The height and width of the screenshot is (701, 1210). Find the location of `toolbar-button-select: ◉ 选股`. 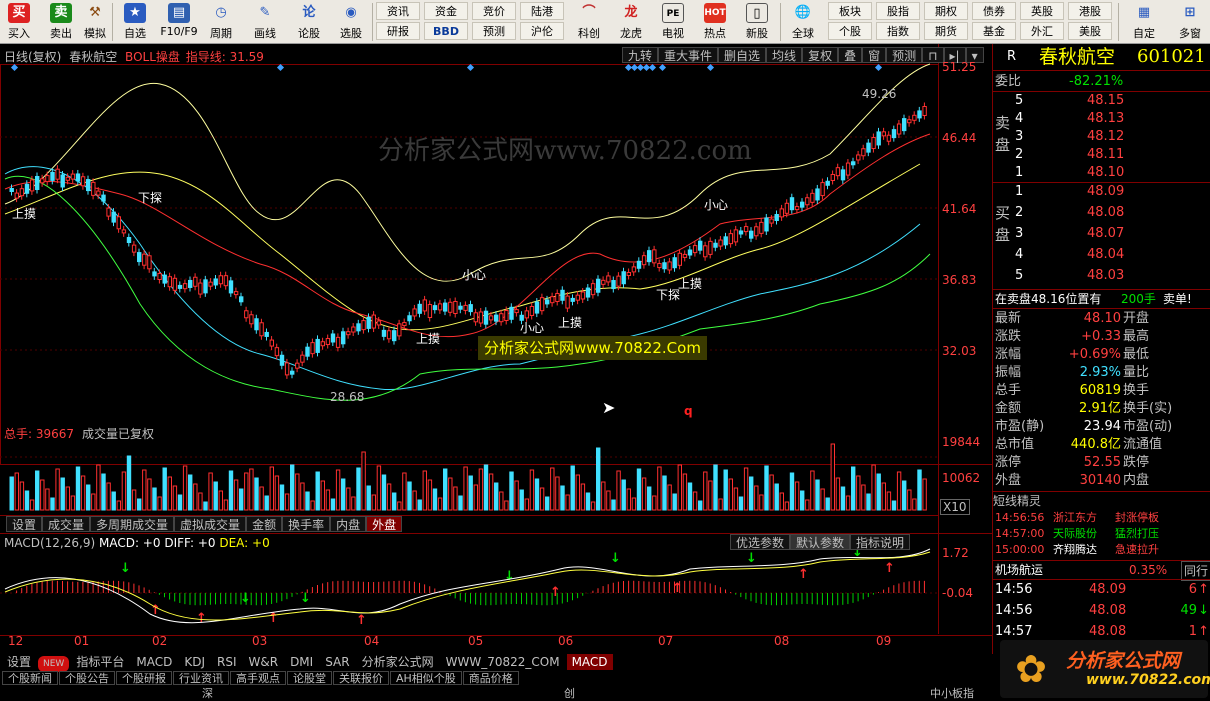

toolbar-button-select: ◉ 选股 is located at coordinates (351, 22).